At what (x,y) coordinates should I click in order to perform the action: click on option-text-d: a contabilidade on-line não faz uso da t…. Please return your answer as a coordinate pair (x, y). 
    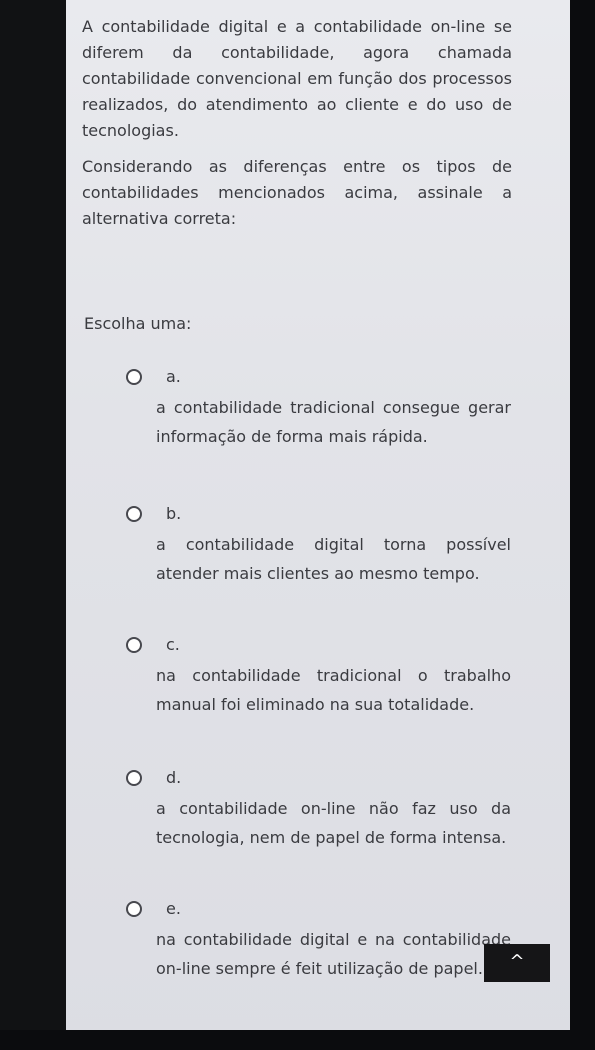
    Looking at the image, I should click on (333, 823).